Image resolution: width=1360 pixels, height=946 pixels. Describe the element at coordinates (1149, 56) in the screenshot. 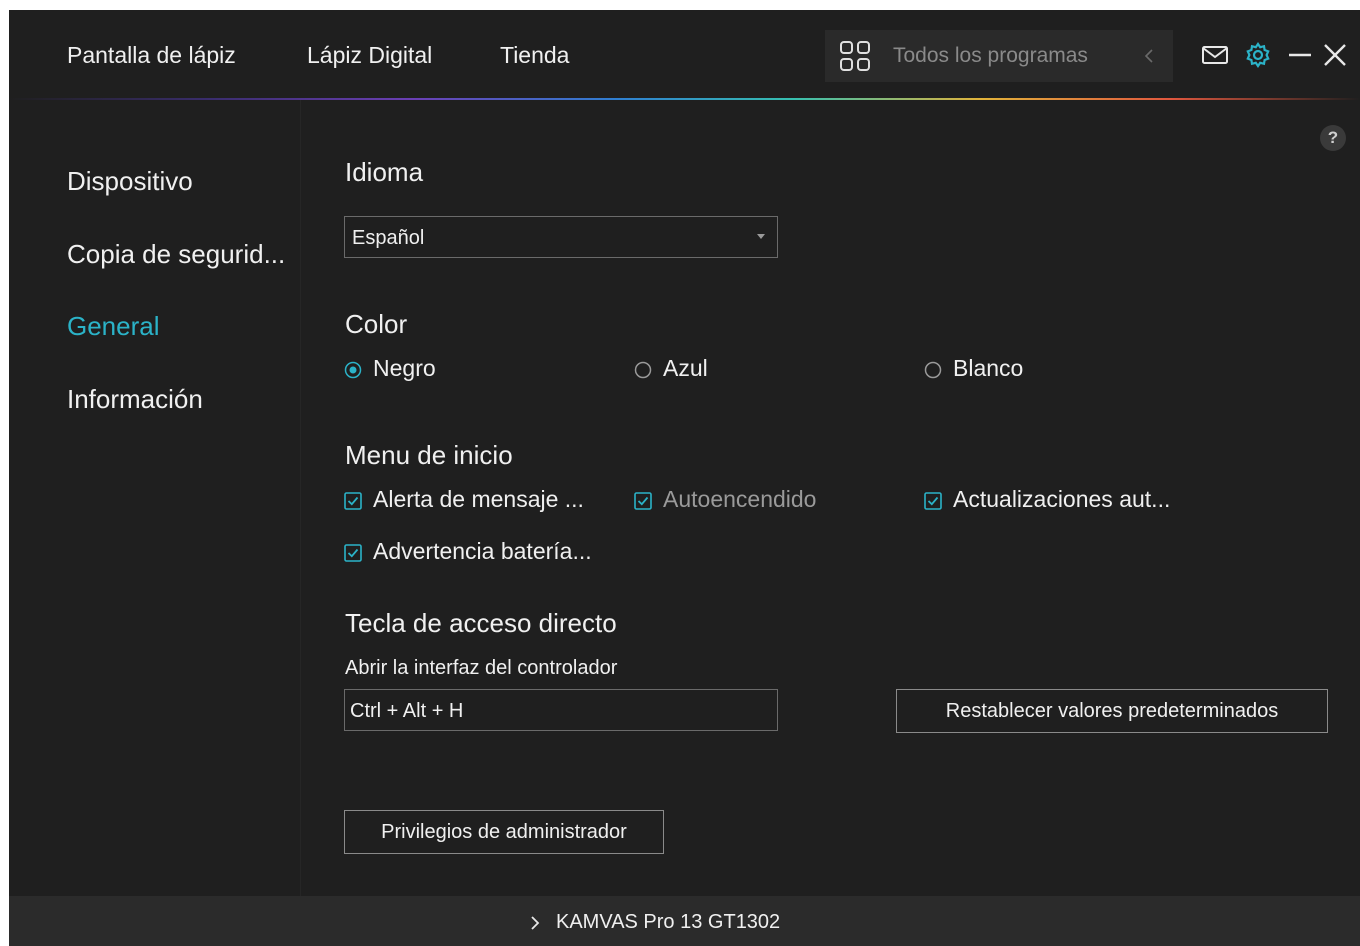

I see `chevron-left-icon` at that location.